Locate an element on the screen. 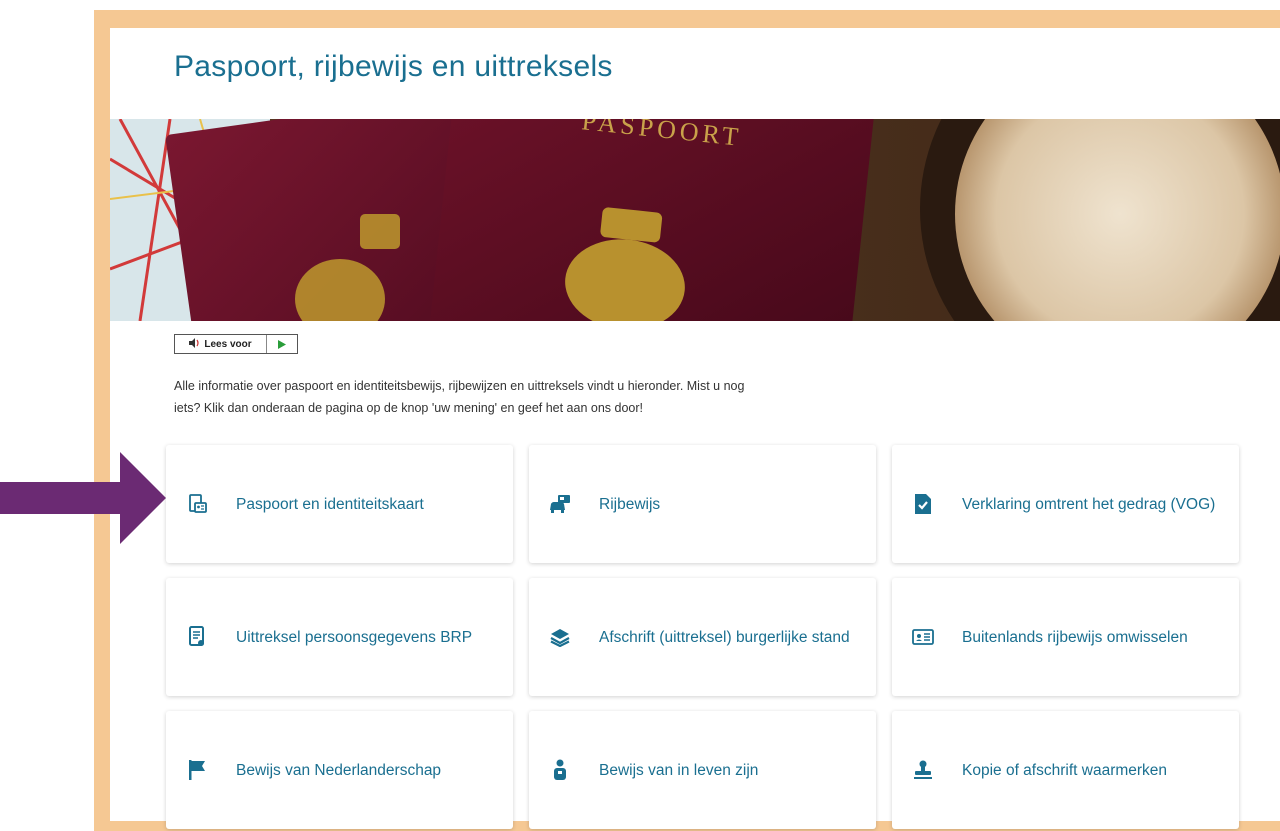  card-afschrift-burgerlijke-stand: Afschrift (uittreksel) burgerlijke stand is located at coordinates (702, 637).